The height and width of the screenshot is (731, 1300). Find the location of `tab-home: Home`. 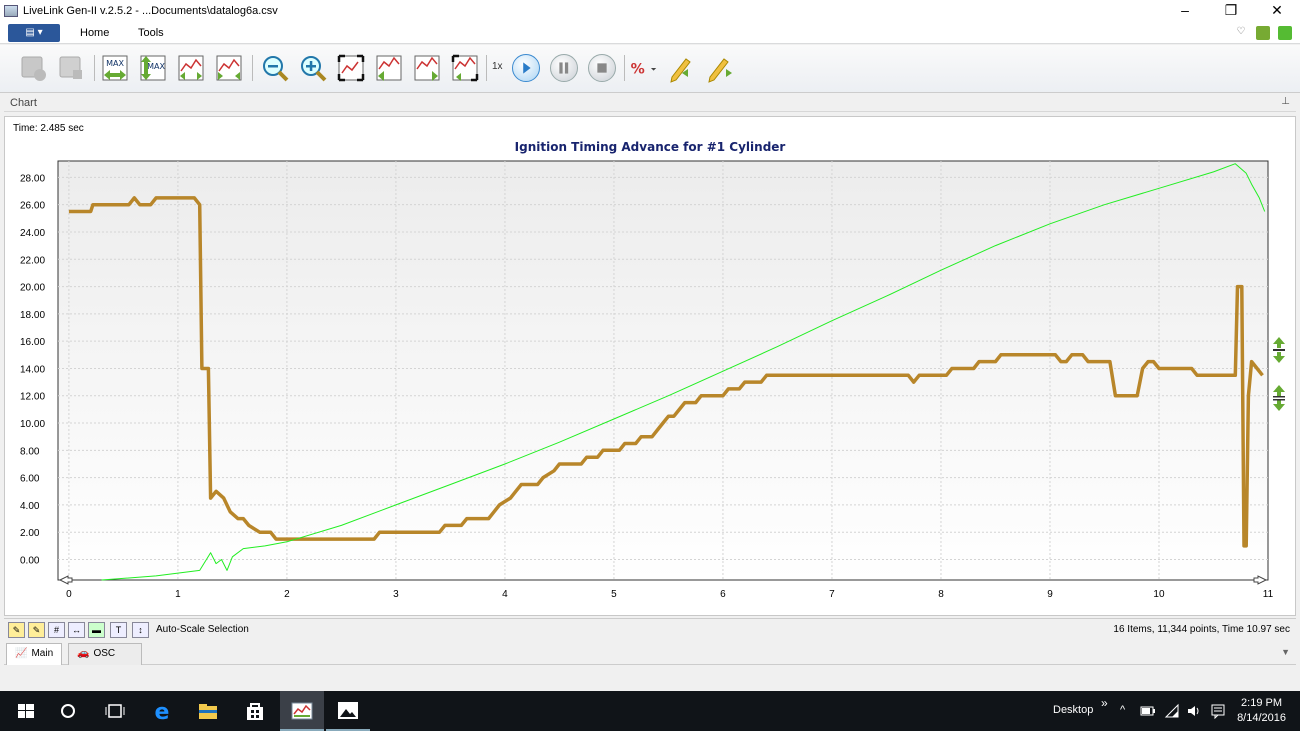

tab-home: Home is located at coordinates (94, 33).